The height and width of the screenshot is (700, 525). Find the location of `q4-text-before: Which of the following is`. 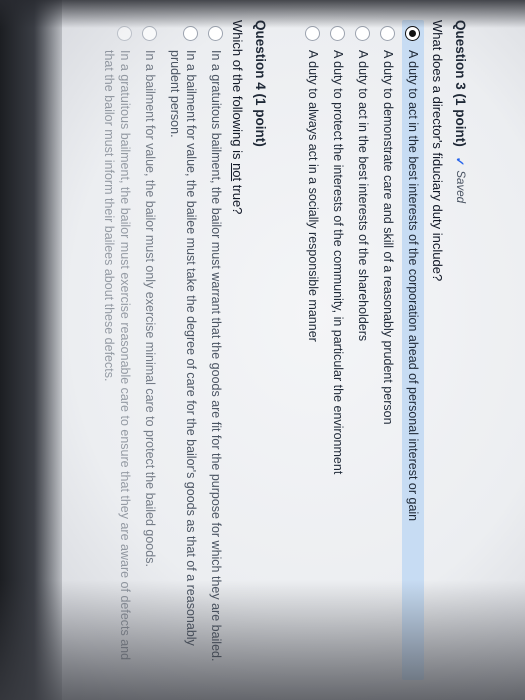

q4-text-before: Which of the following is is located at coordinates (237, 92).